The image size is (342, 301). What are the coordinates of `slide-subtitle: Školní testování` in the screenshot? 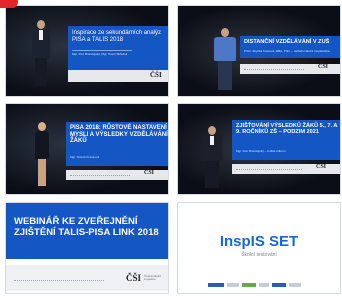 It's located at (259, 255).